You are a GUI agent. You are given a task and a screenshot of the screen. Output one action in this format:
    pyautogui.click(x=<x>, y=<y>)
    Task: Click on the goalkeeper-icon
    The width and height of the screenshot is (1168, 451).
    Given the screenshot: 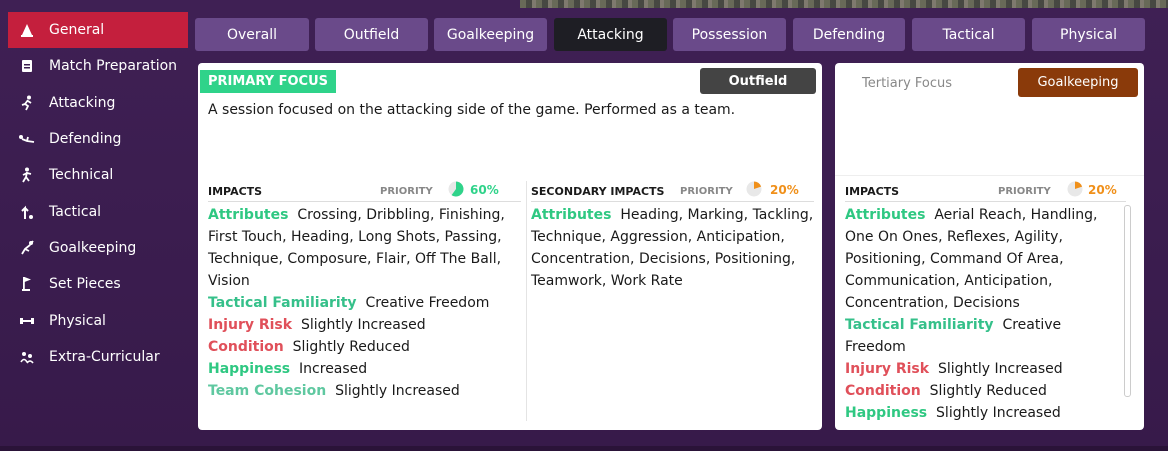 What is the action you would take?
    pyautogui.click(x=27, y=248)
    